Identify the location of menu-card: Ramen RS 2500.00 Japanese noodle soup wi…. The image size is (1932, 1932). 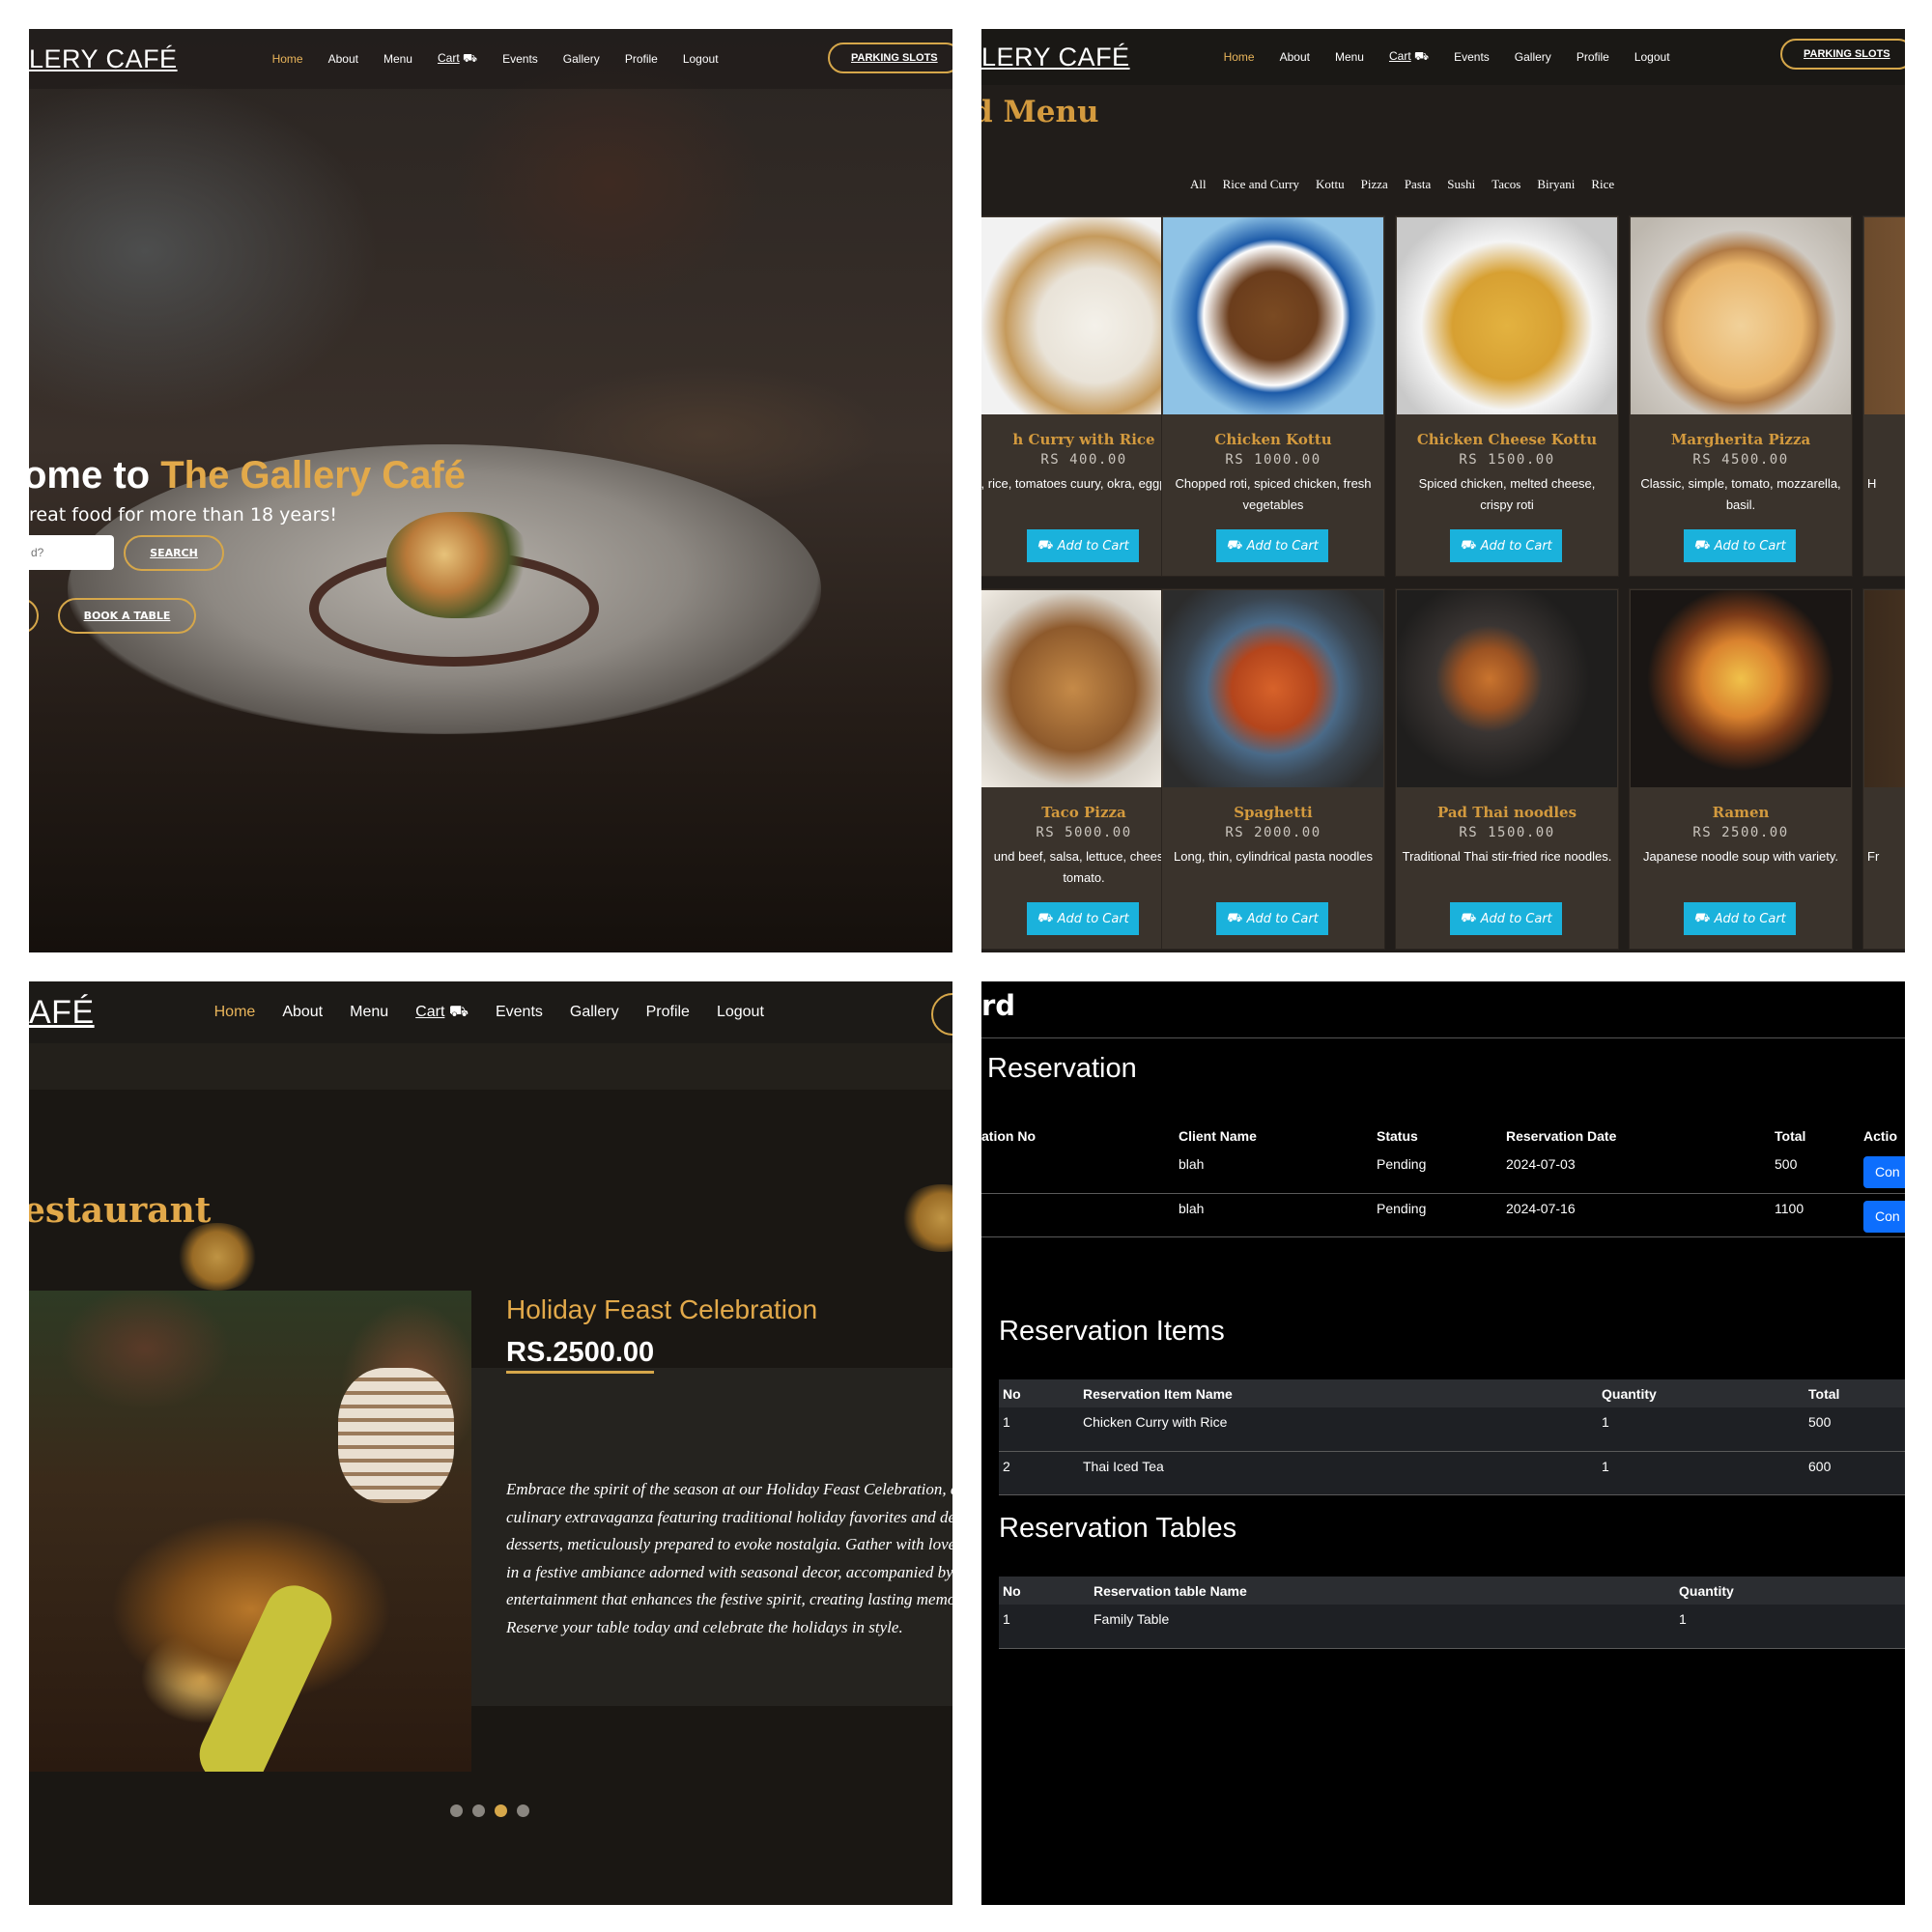
(1741, 769).